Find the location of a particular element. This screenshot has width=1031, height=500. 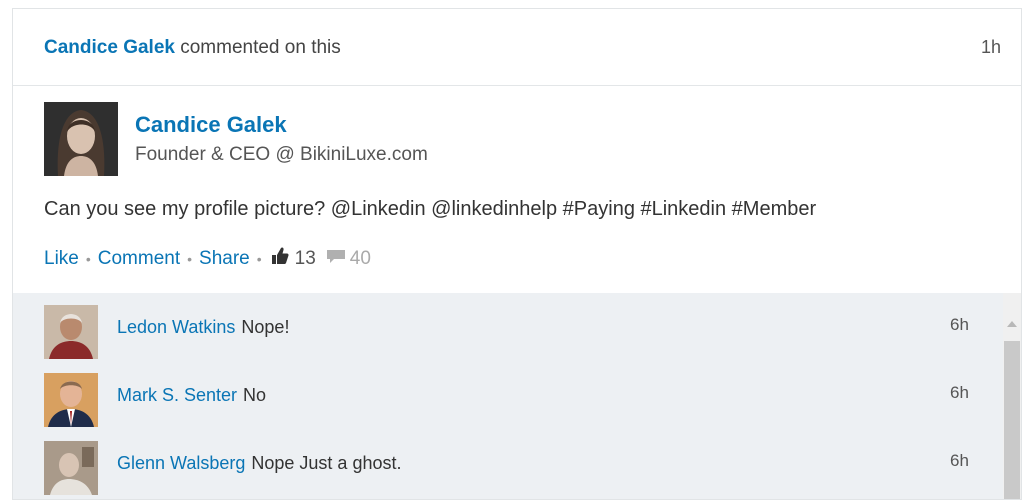

comment-body: Glenn Walsberg Nope Just a ghost. is located at coordinates (259, 463).